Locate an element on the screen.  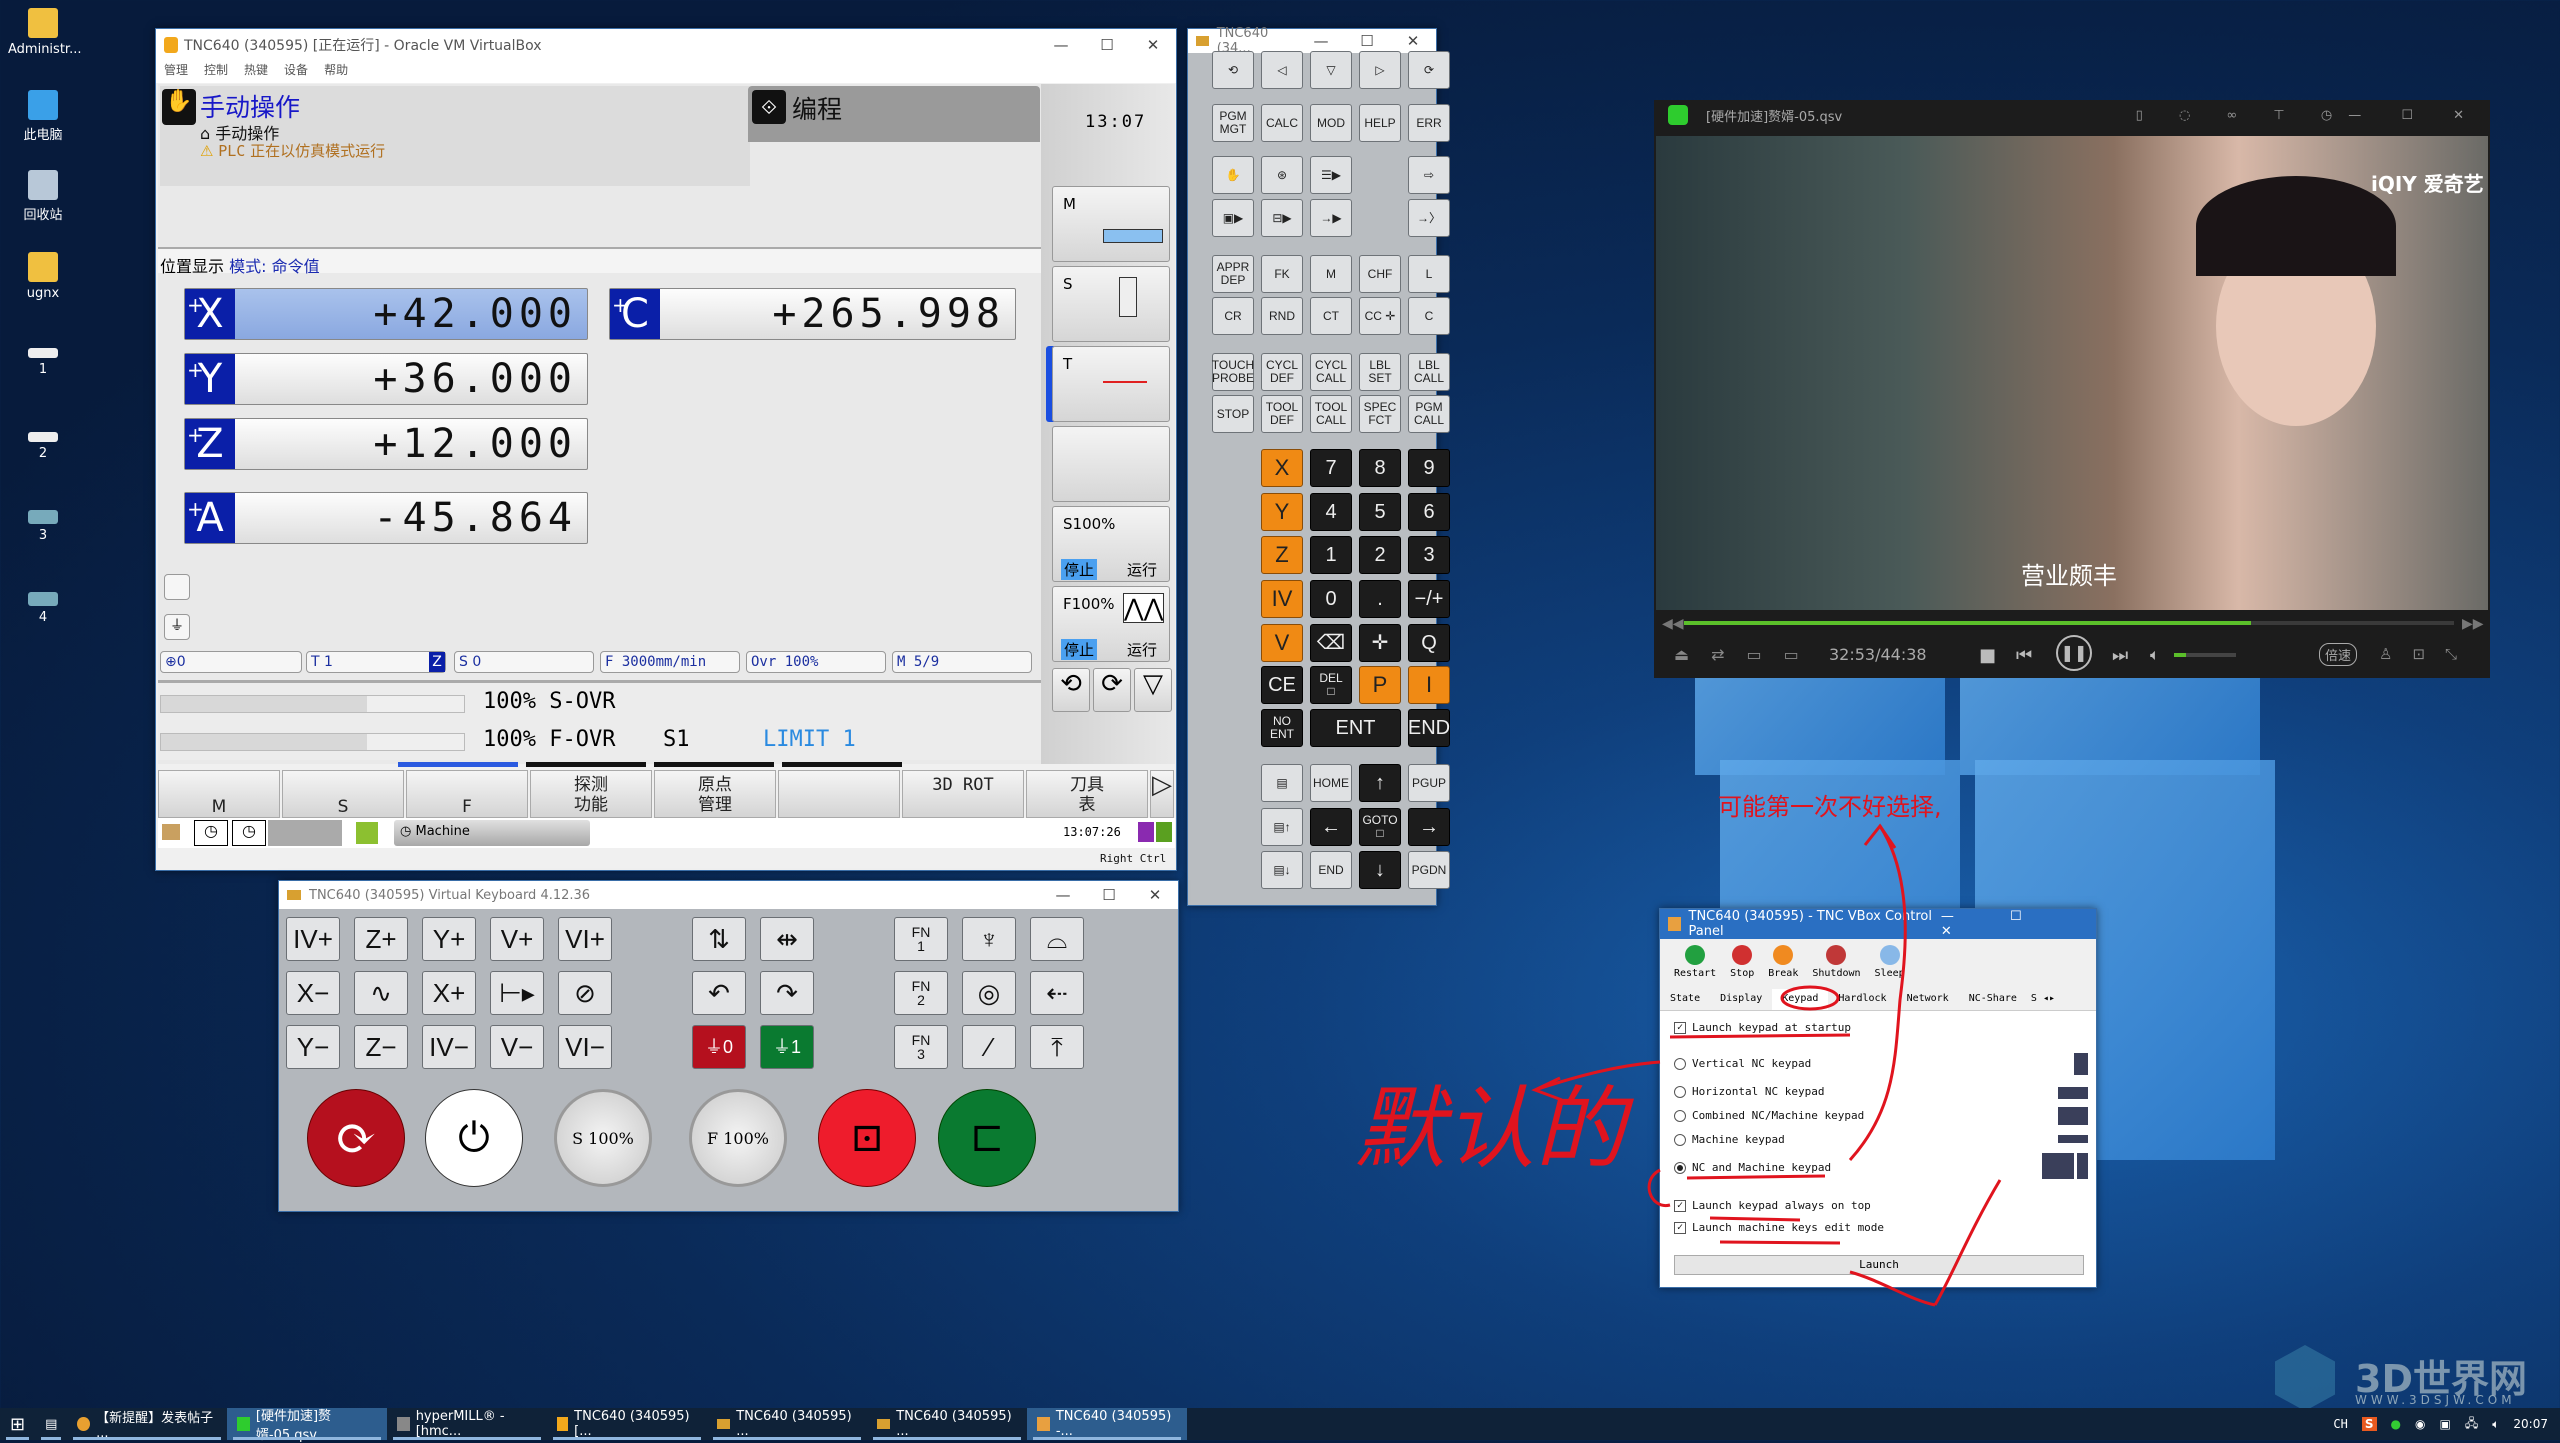
qq-icon: ◉ is located at coordinates (2420, 1424).